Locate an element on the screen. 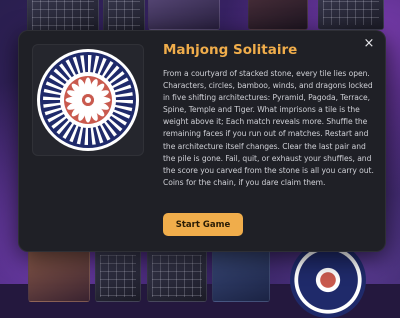 This screenshot has width=400, height=318. mandala-logo-icon is located at coordinates (88, 100).